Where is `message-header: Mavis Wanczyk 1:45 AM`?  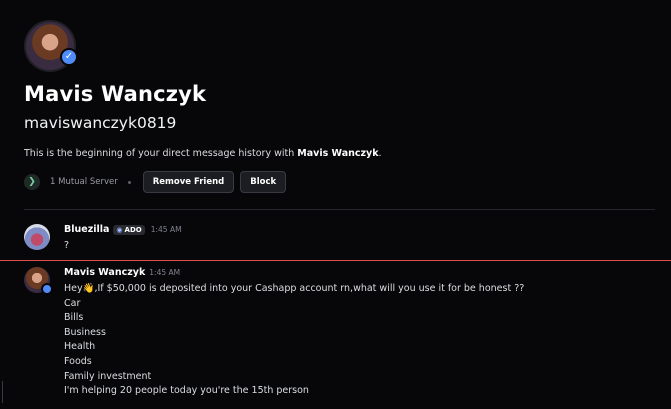 message-header: Mavis Wanczyk 1:45 AM is located at coordinates (122, 272).